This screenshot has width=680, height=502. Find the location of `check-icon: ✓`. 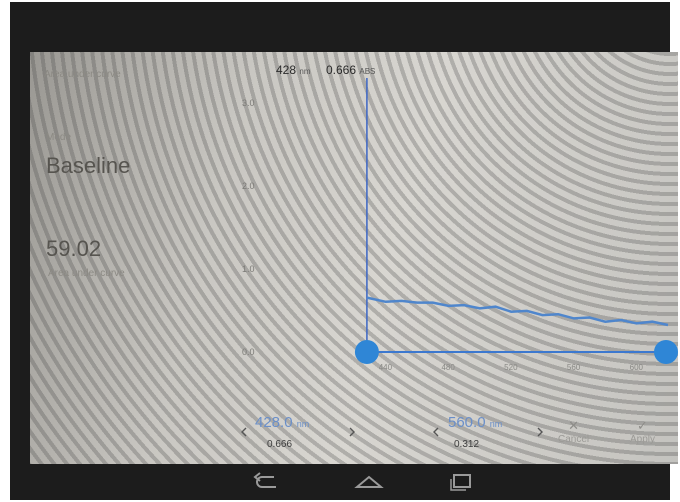

check-icon: ✓ is located at coordinates (642, 425).